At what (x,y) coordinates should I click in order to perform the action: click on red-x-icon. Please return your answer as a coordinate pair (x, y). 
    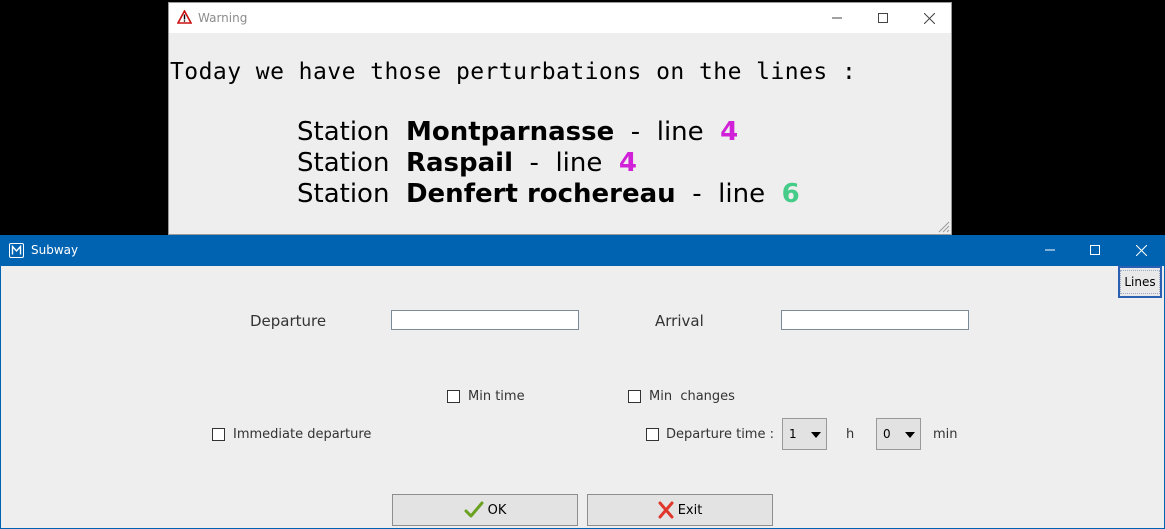
    Looking at the image, I should click on (666, 510).